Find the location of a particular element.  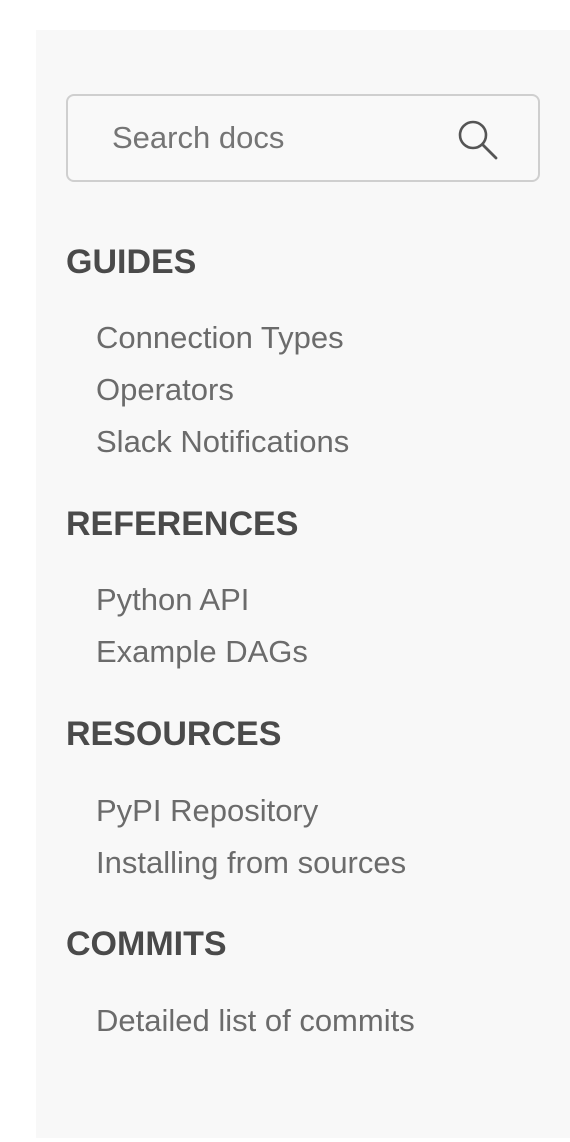

search-box is located at coordinates (303, 138).